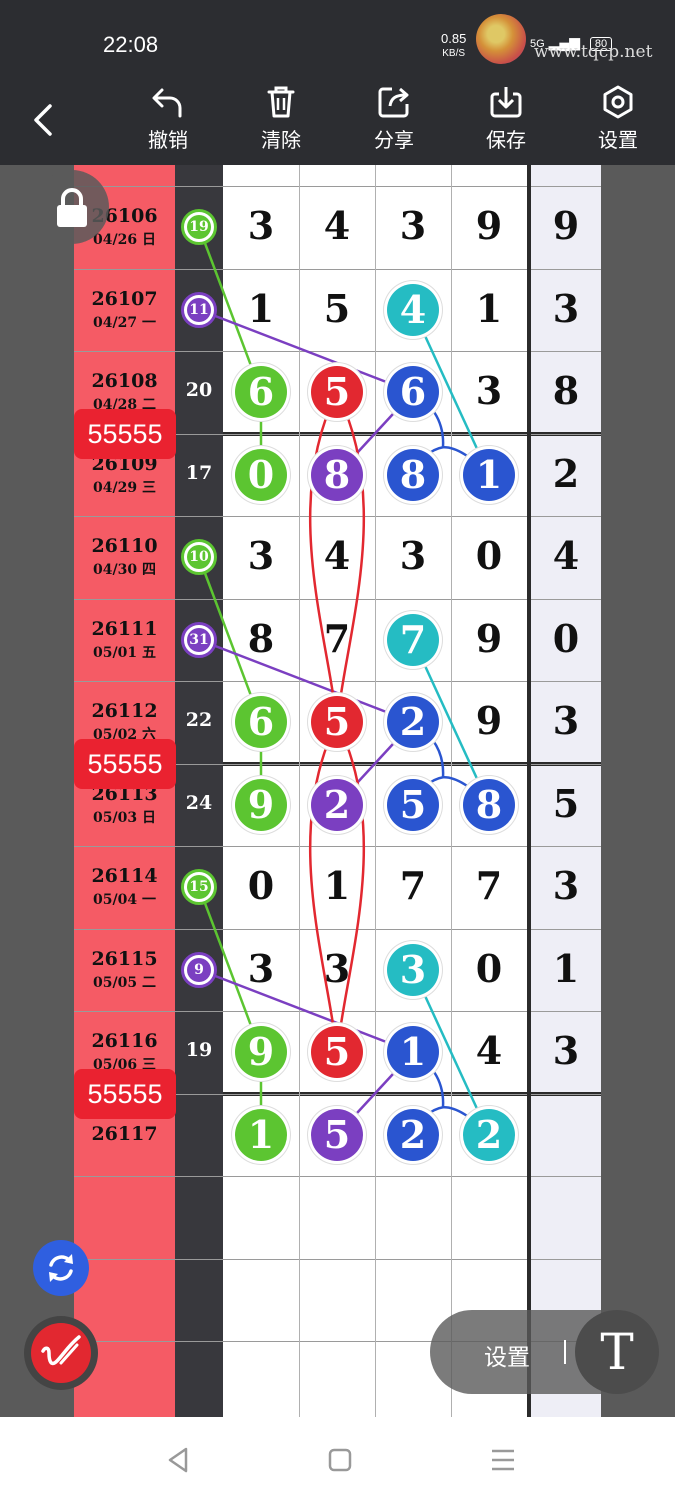 This screenshot has height=1500, width=675. What do you see at coordinates (566, 226) in the screenshot?
I see `sum-cell: 9` at bounding box center [566, 226].